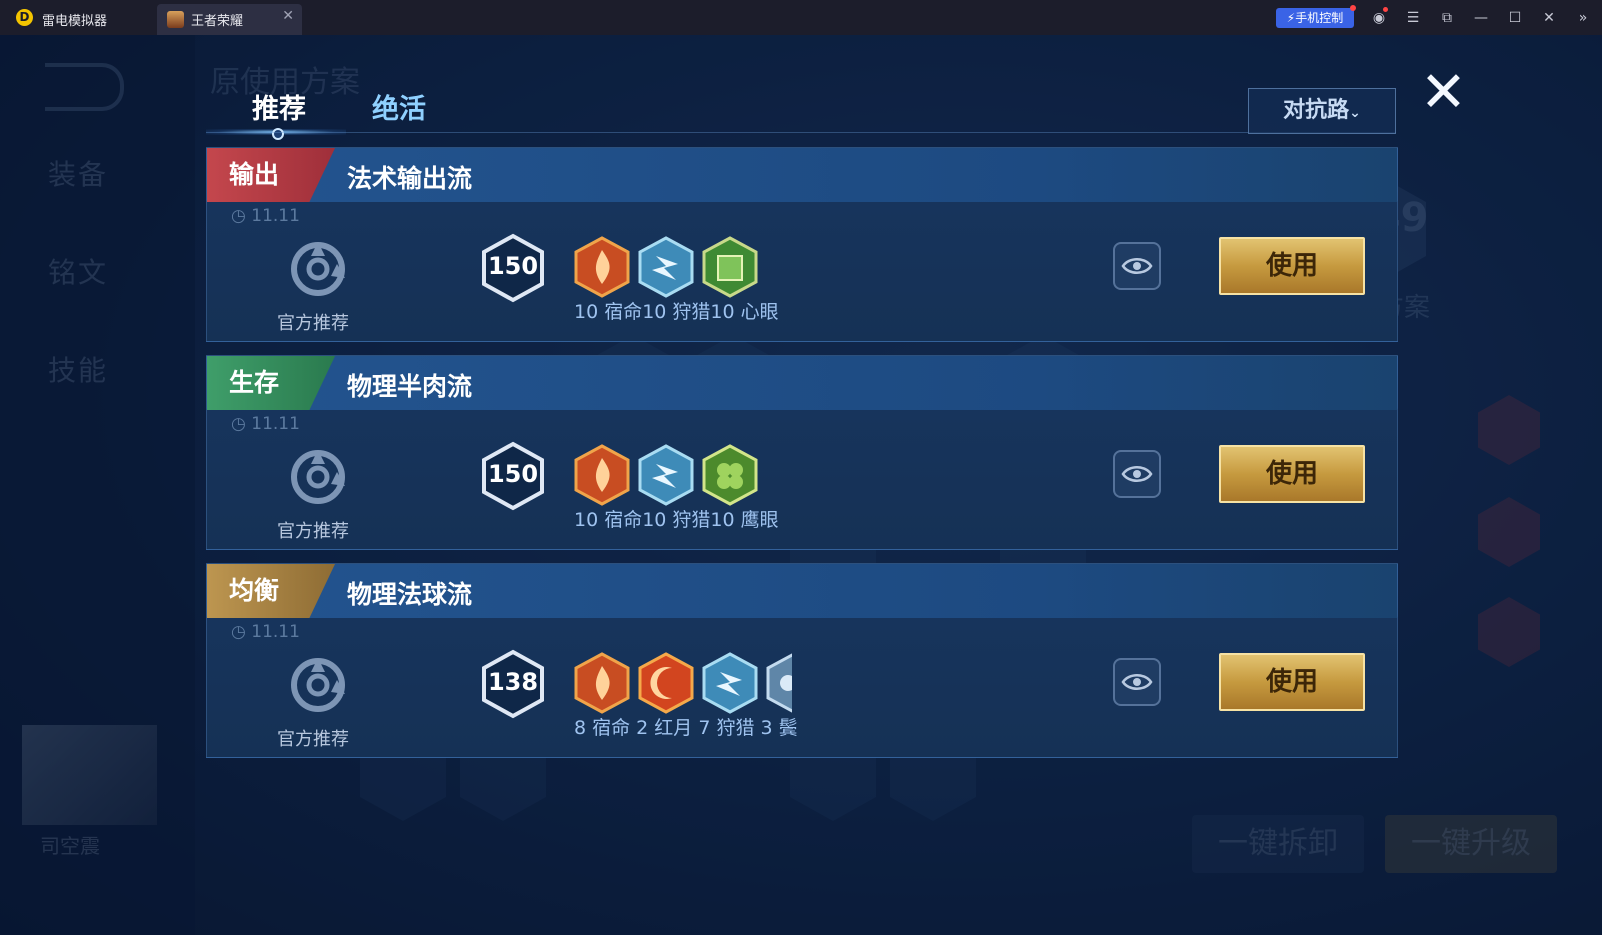 The image size is (1602, 935). Describe the element at coordinates (271, 175) in the screenshot. I see `scheme-type-badge: 输出` at that location.